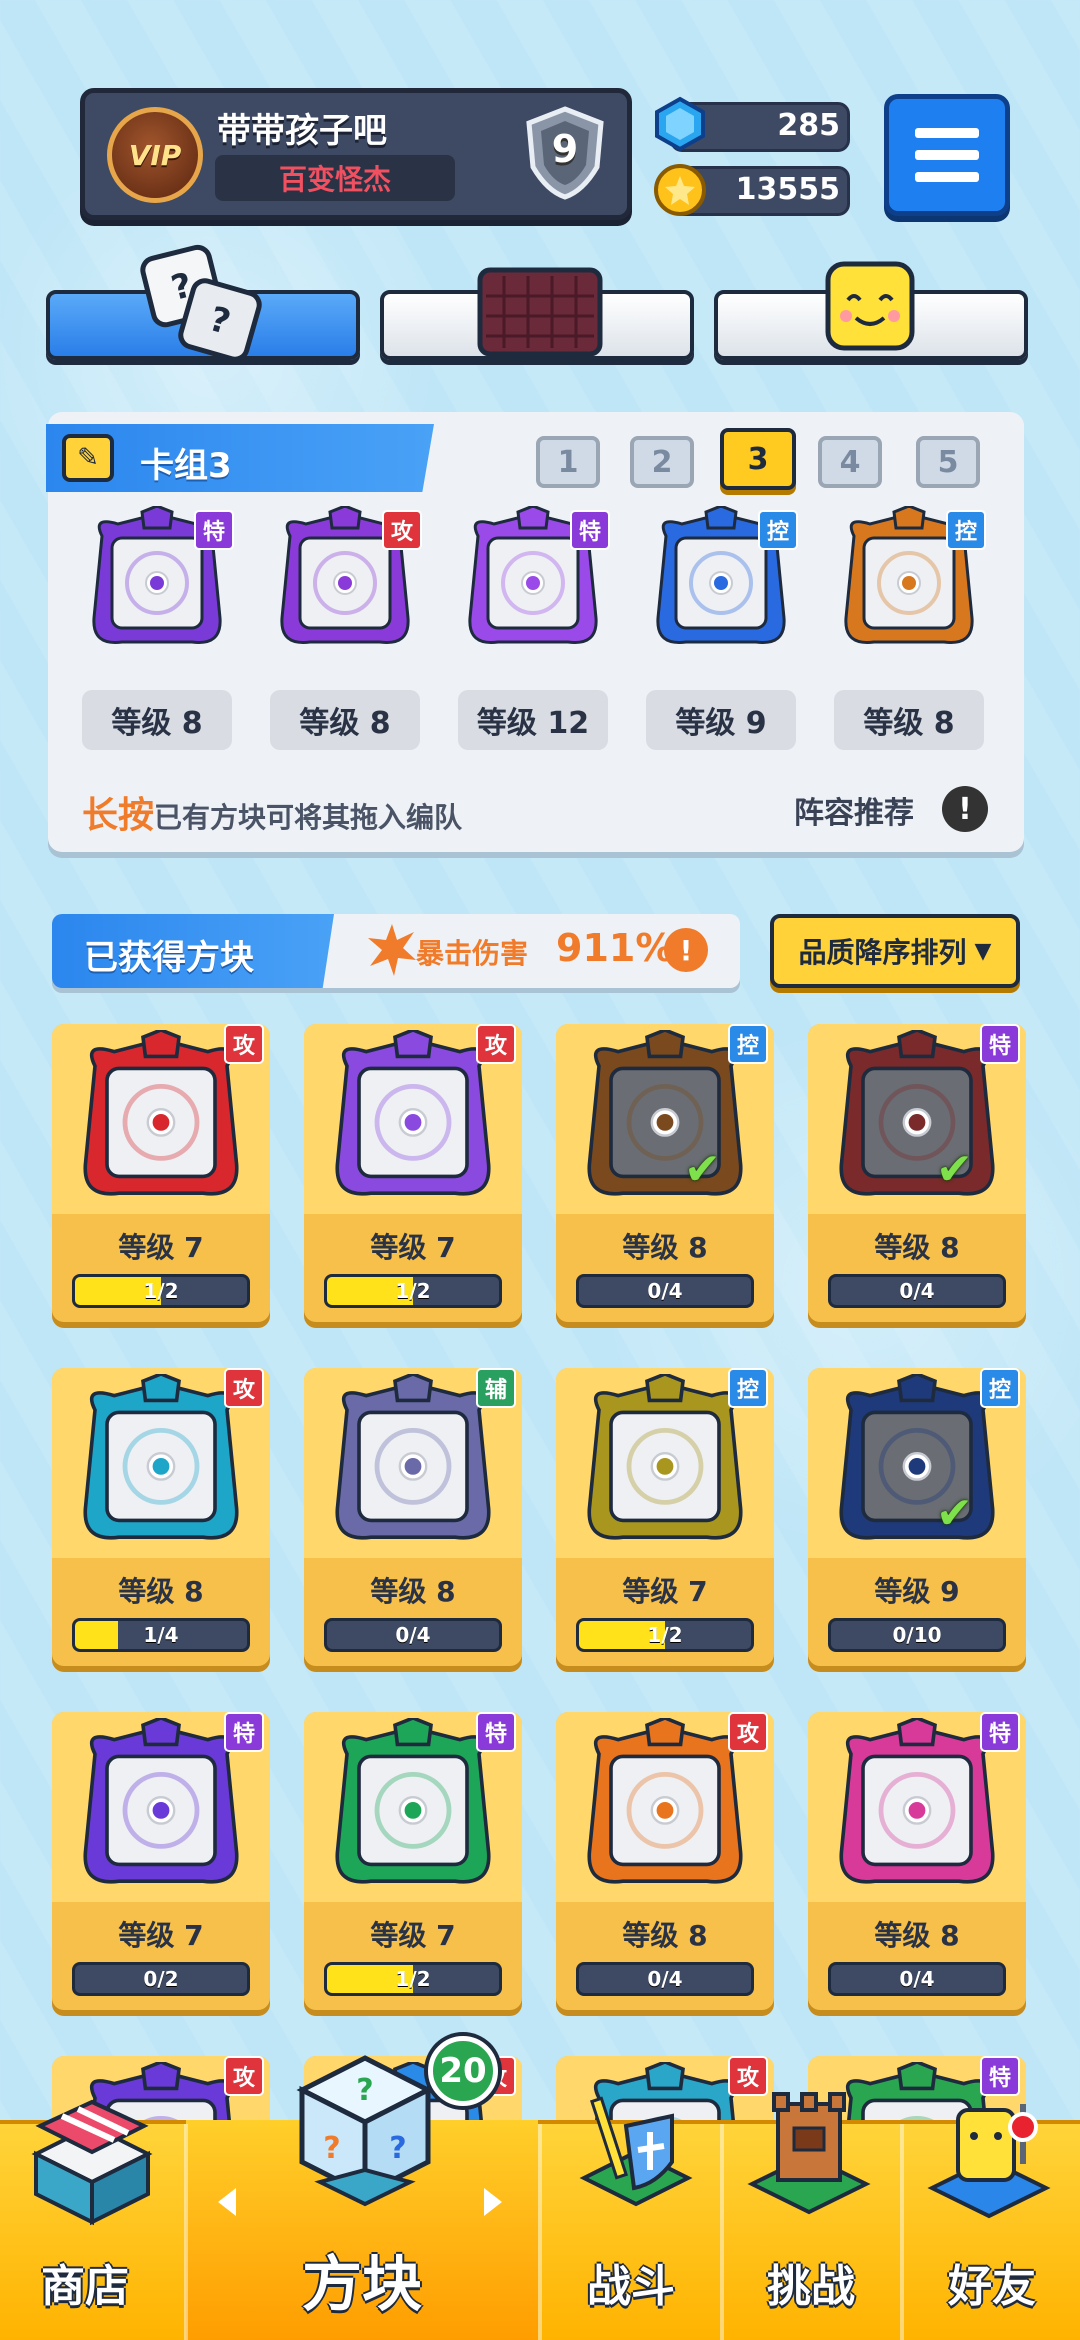  What do you see at coordinates (808, 125) in the screenshot?
I see `gem-count: 285` at bounding box center [808, 125].